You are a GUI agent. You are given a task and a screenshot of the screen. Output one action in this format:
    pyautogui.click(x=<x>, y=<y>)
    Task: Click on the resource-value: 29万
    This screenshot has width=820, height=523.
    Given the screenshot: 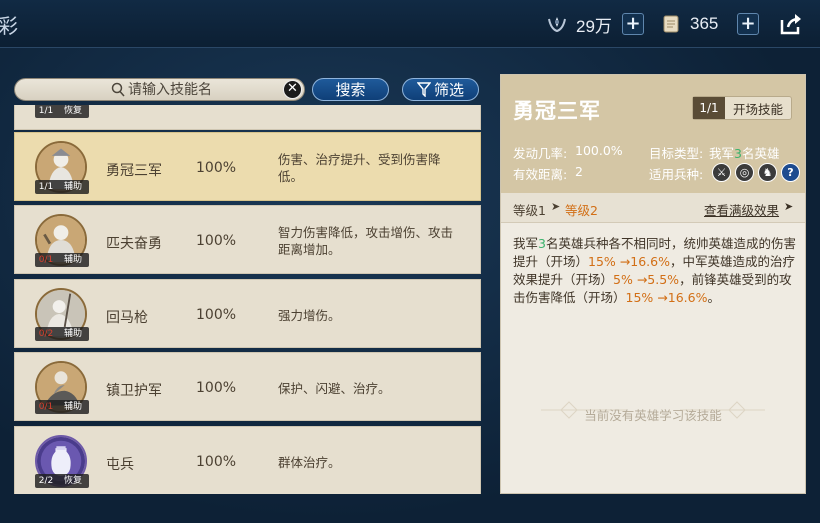 What is the action you would take?
    pyautogui.click(x=594, y=26)
    